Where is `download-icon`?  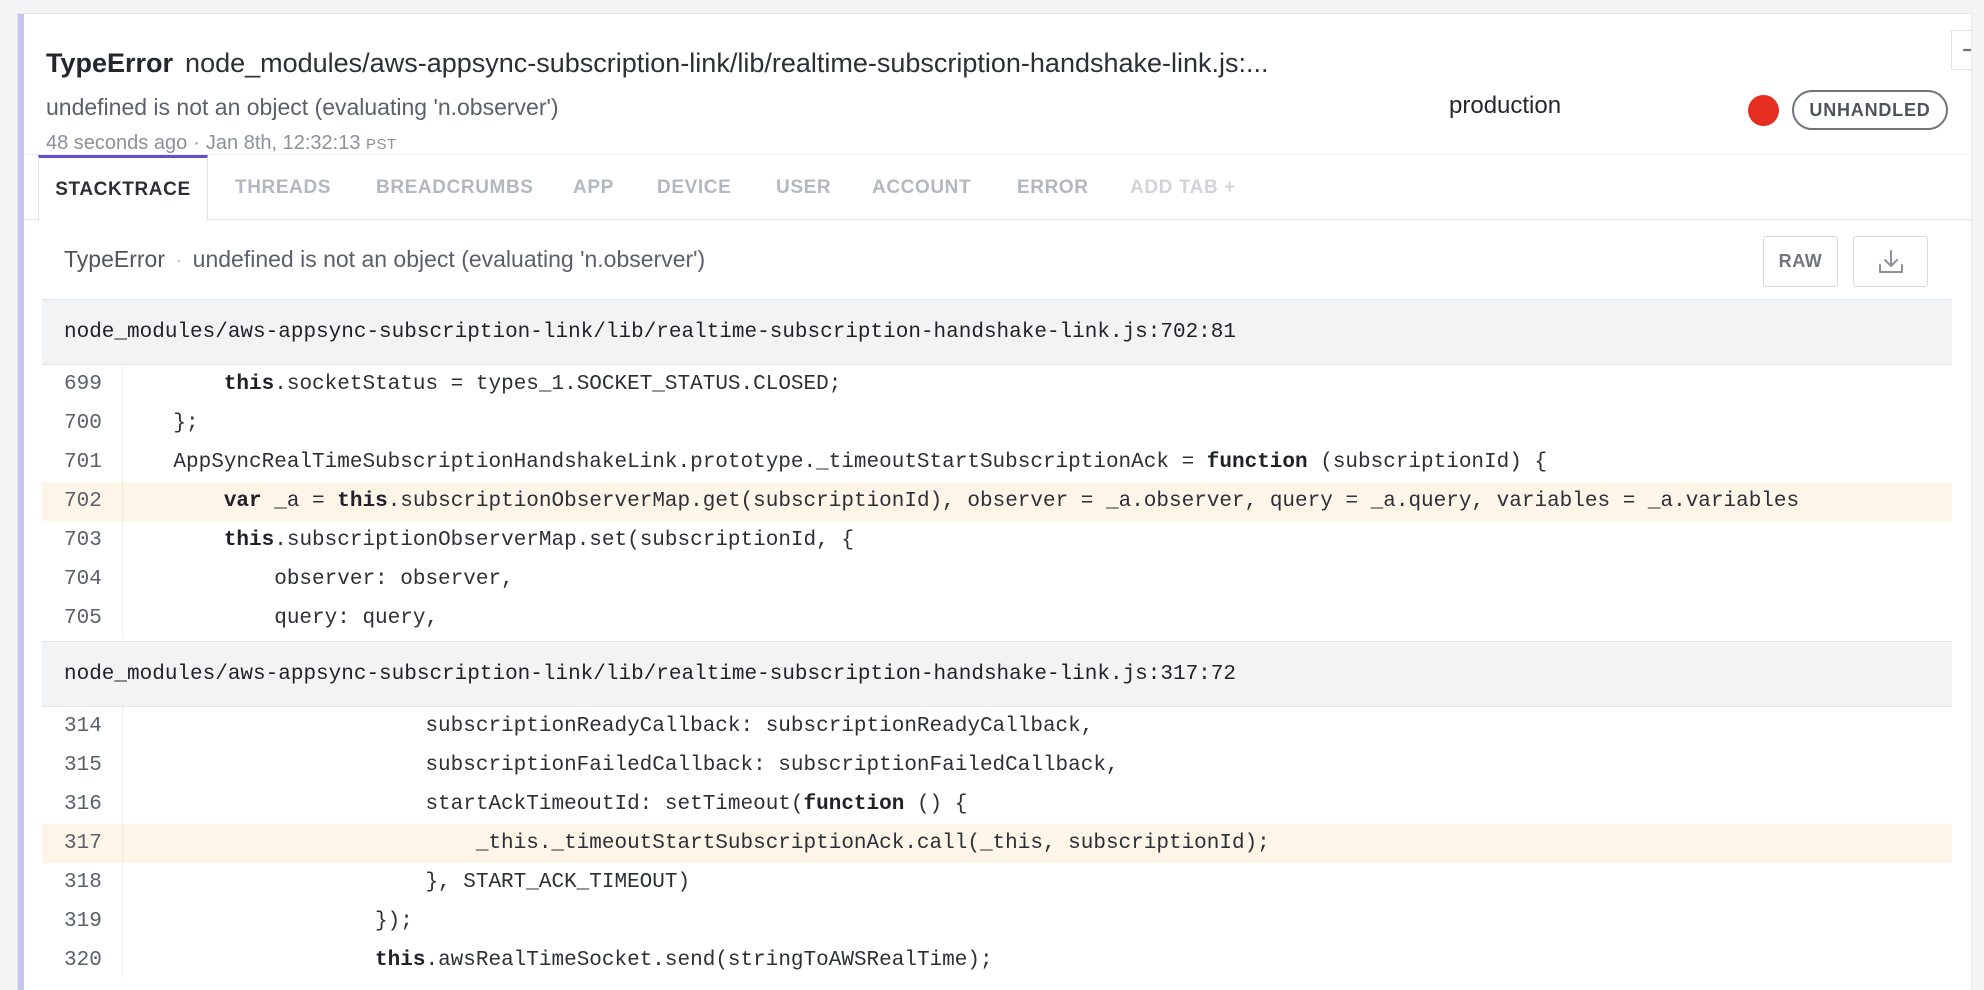 download-icon is located at coordinates (1890, 261).